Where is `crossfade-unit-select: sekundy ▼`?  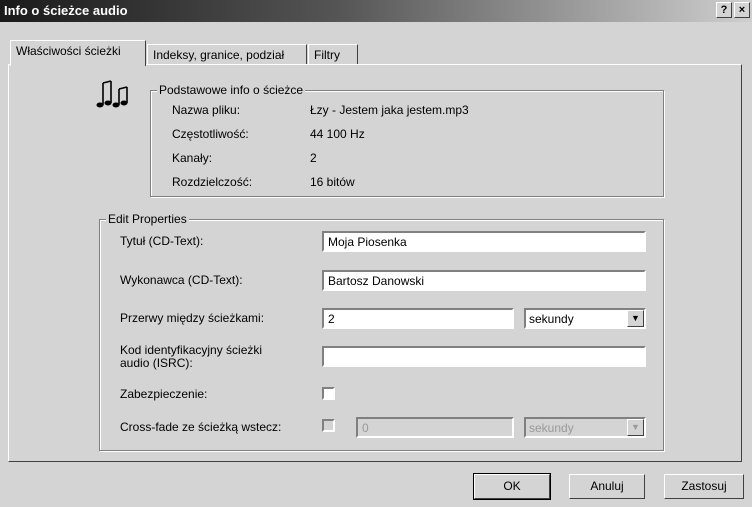
crossfade-unit-select: sekundy ▼ is located at coordinates (585, 427).